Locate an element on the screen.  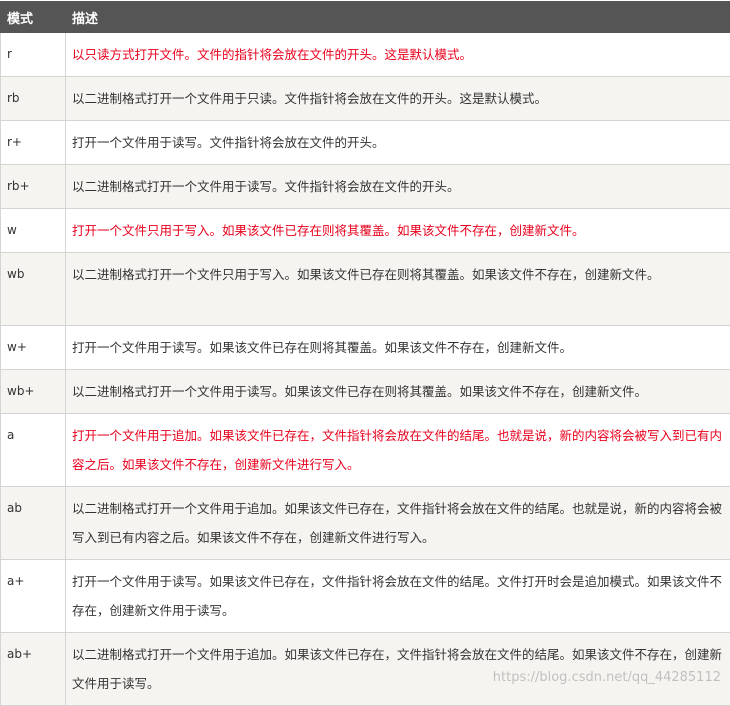
header-description: 描述 is located at coordinates (398, 17).